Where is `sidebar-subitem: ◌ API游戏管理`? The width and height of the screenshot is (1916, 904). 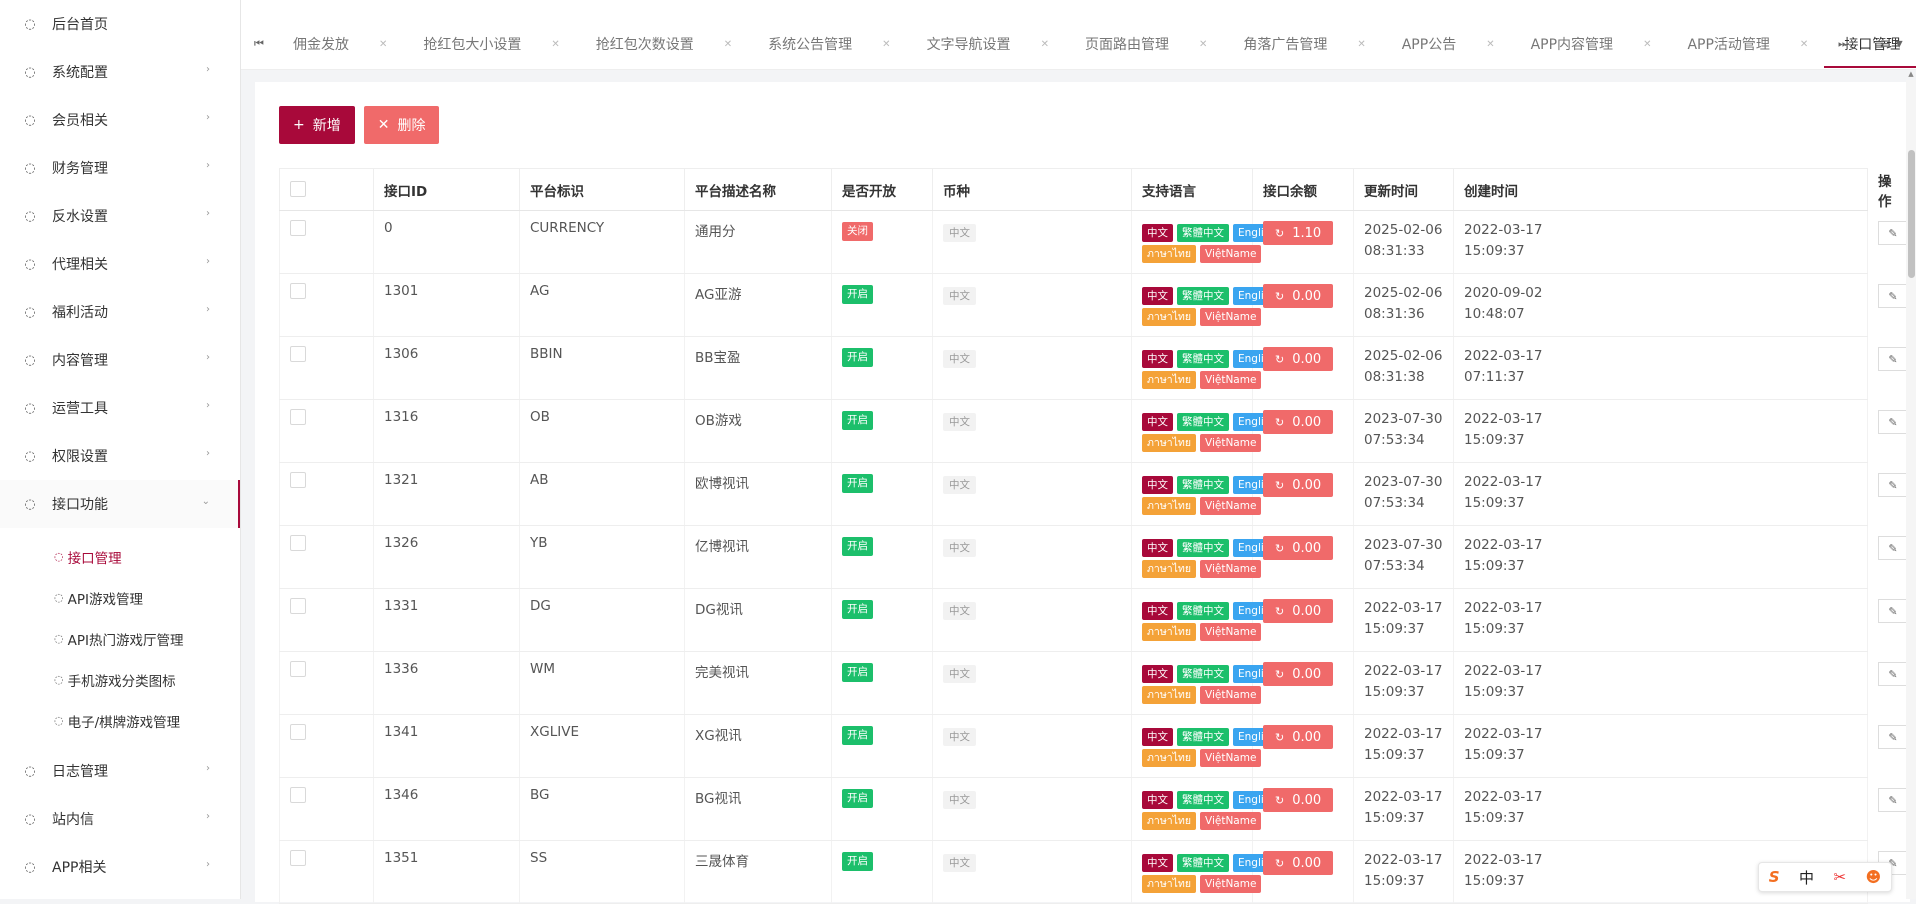
sidebar-subitem: ◌ API游戏管理 is located at coordinates (120, 597).